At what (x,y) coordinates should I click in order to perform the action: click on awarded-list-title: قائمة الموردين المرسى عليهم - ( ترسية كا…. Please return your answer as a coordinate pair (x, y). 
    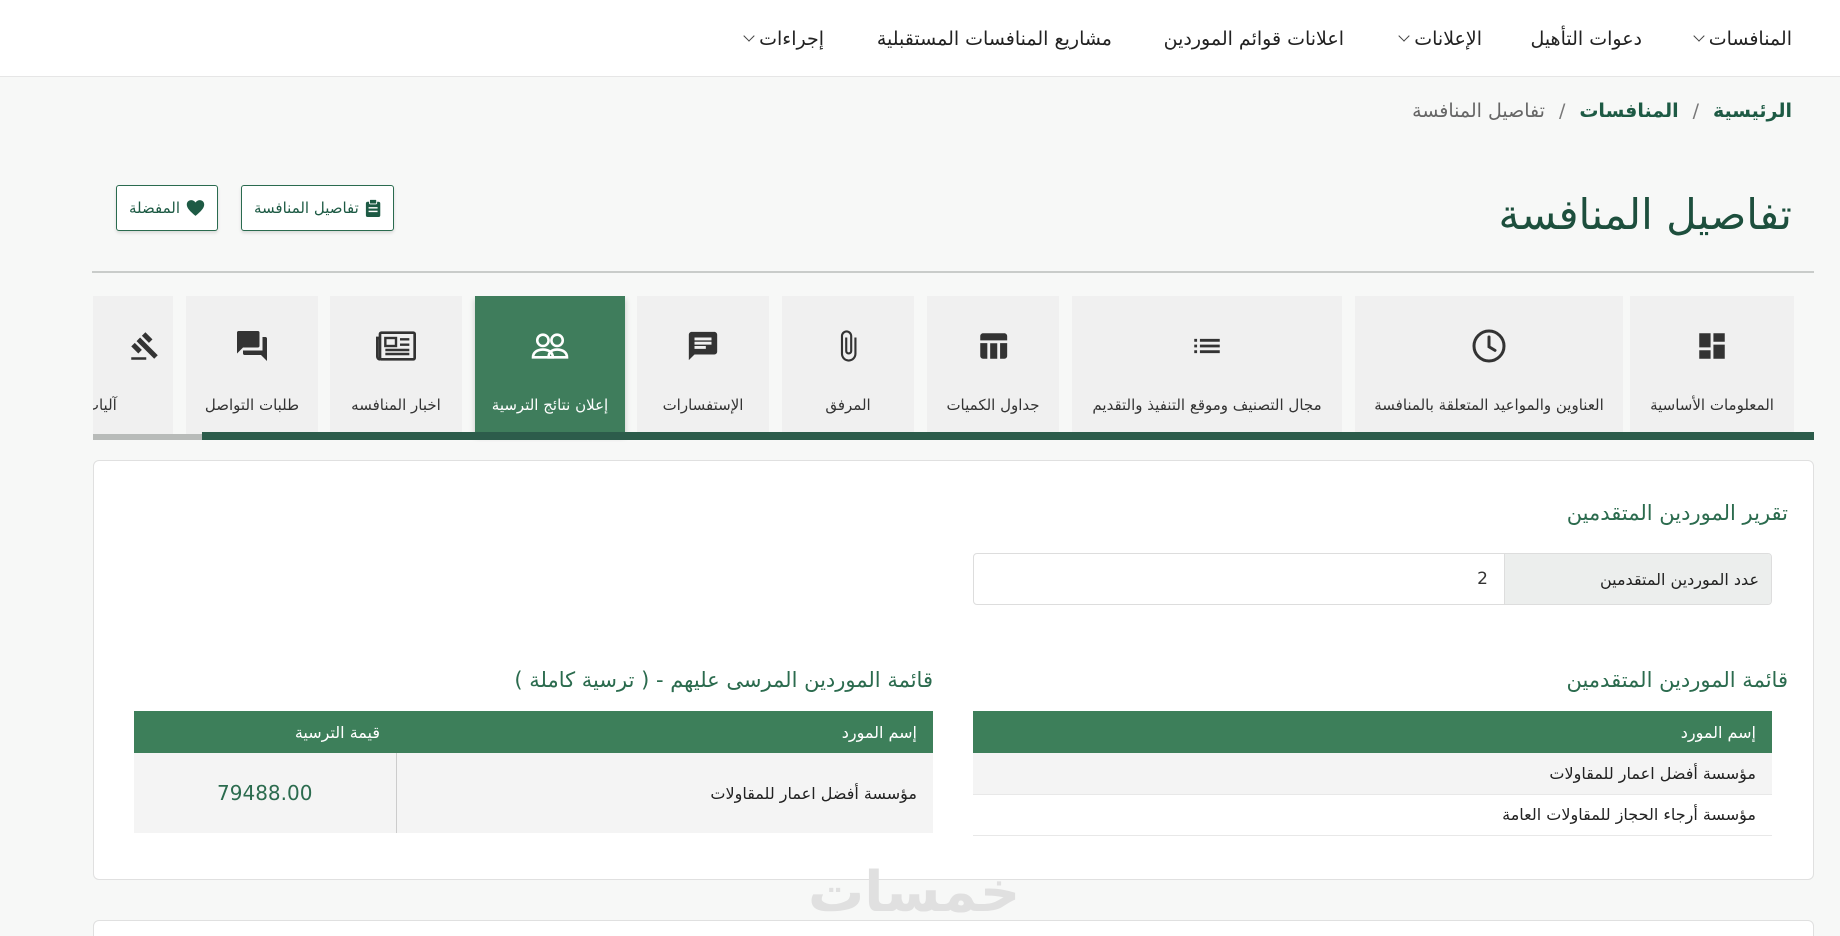
    Looking at the image, I should click on (723, 680).